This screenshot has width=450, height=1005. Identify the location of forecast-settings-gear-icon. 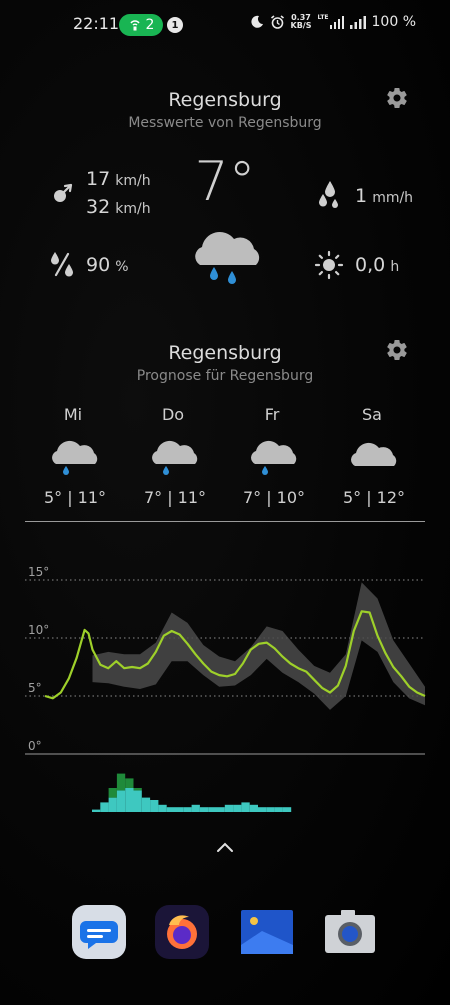
(397, 350).